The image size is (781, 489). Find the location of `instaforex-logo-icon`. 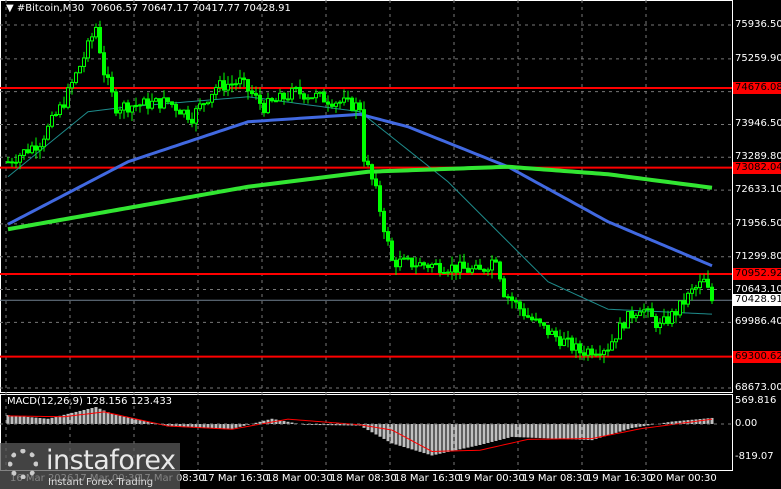

instaforex-logo-icon is located at coordinates (23, 464).